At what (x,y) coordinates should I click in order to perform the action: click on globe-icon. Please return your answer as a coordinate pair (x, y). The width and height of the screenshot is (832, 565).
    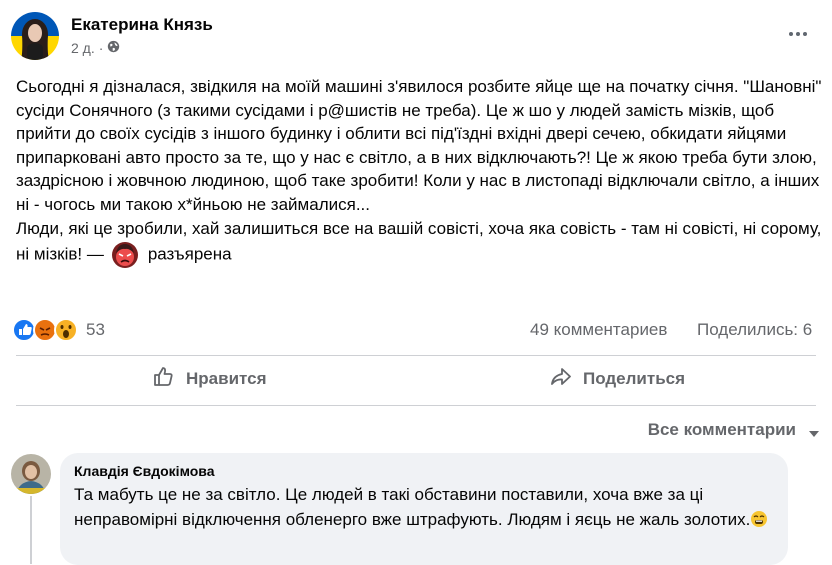
    Looking at the image, I should click on (113, 48).